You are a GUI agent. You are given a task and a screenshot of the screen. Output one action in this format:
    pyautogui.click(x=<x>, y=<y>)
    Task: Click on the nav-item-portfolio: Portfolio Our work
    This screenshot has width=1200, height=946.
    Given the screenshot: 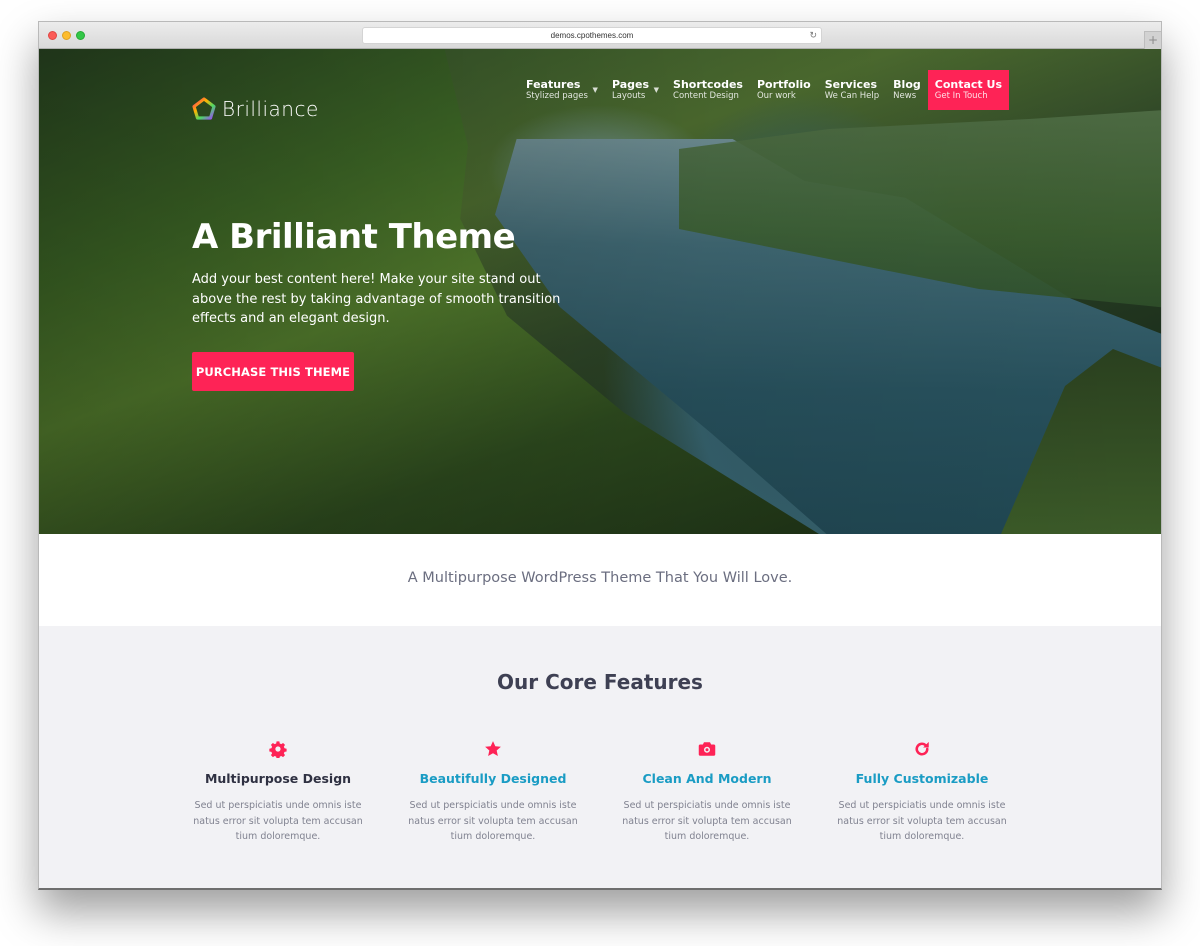 What is the action you would take?
    pyautogui.click(x=784, y=89)
    